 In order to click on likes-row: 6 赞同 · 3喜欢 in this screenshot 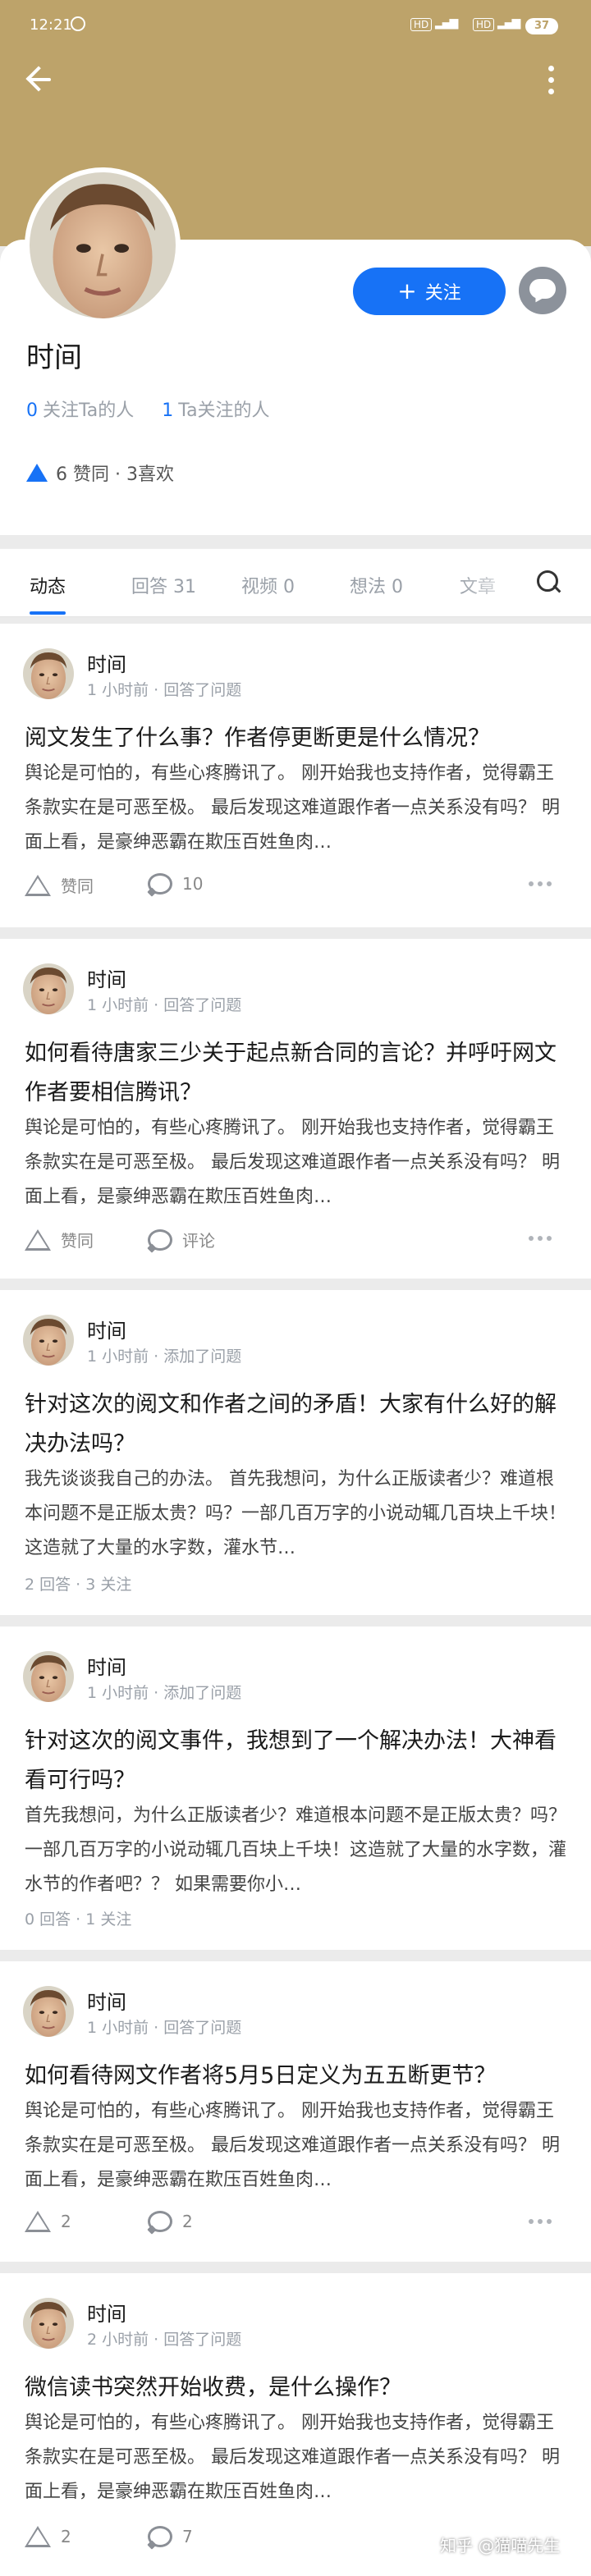, I will do `click(100, 473)`.